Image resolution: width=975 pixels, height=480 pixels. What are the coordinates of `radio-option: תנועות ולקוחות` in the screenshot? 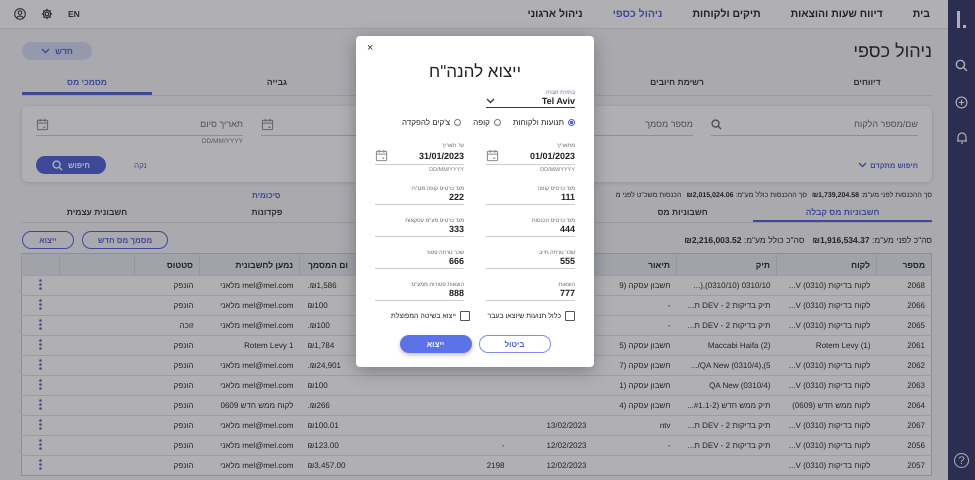 It's located at (543, 122).